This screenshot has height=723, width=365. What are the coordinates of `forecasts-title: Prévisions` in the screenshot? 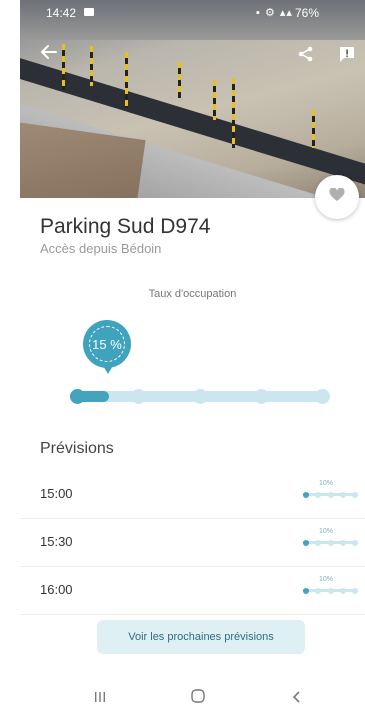 It's located at (77, 448).